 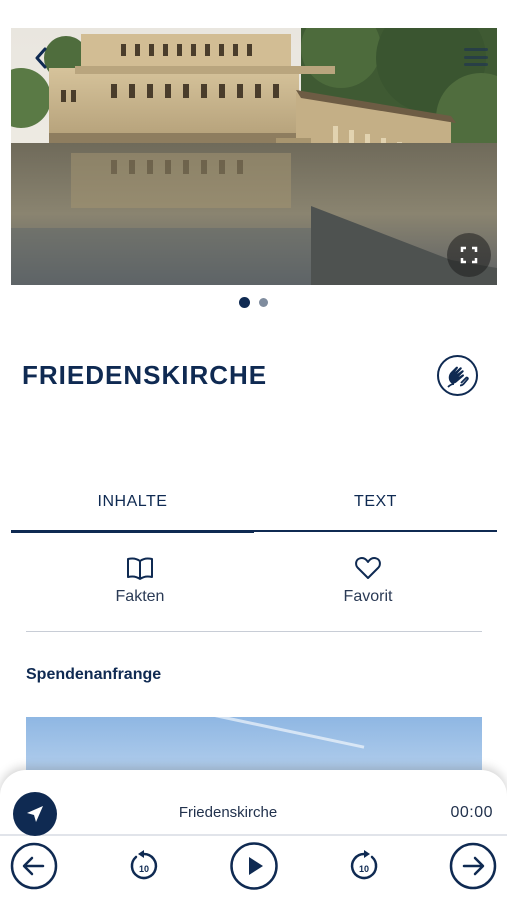 I want to click on gallery-pagination, so click(x=253, y=302).